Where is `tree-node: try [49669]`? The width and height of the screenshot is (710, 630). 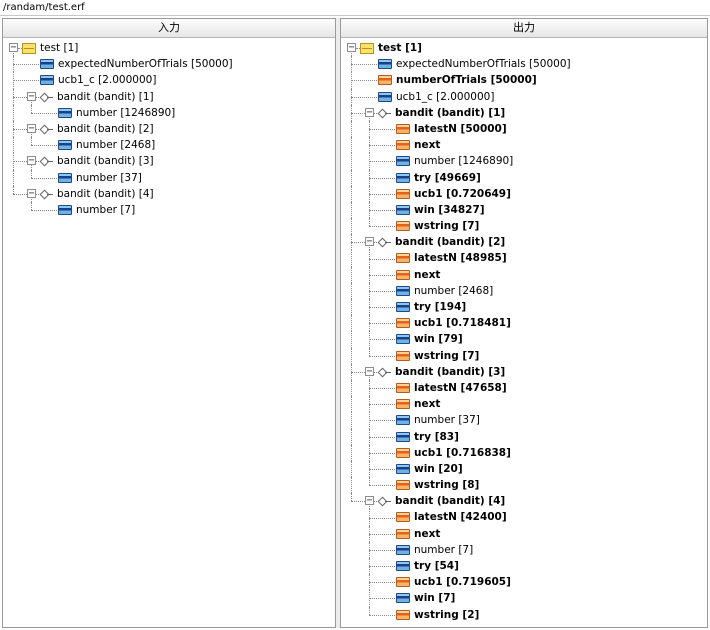 tree-node: try [49669] is located at coordinates (524, 177).